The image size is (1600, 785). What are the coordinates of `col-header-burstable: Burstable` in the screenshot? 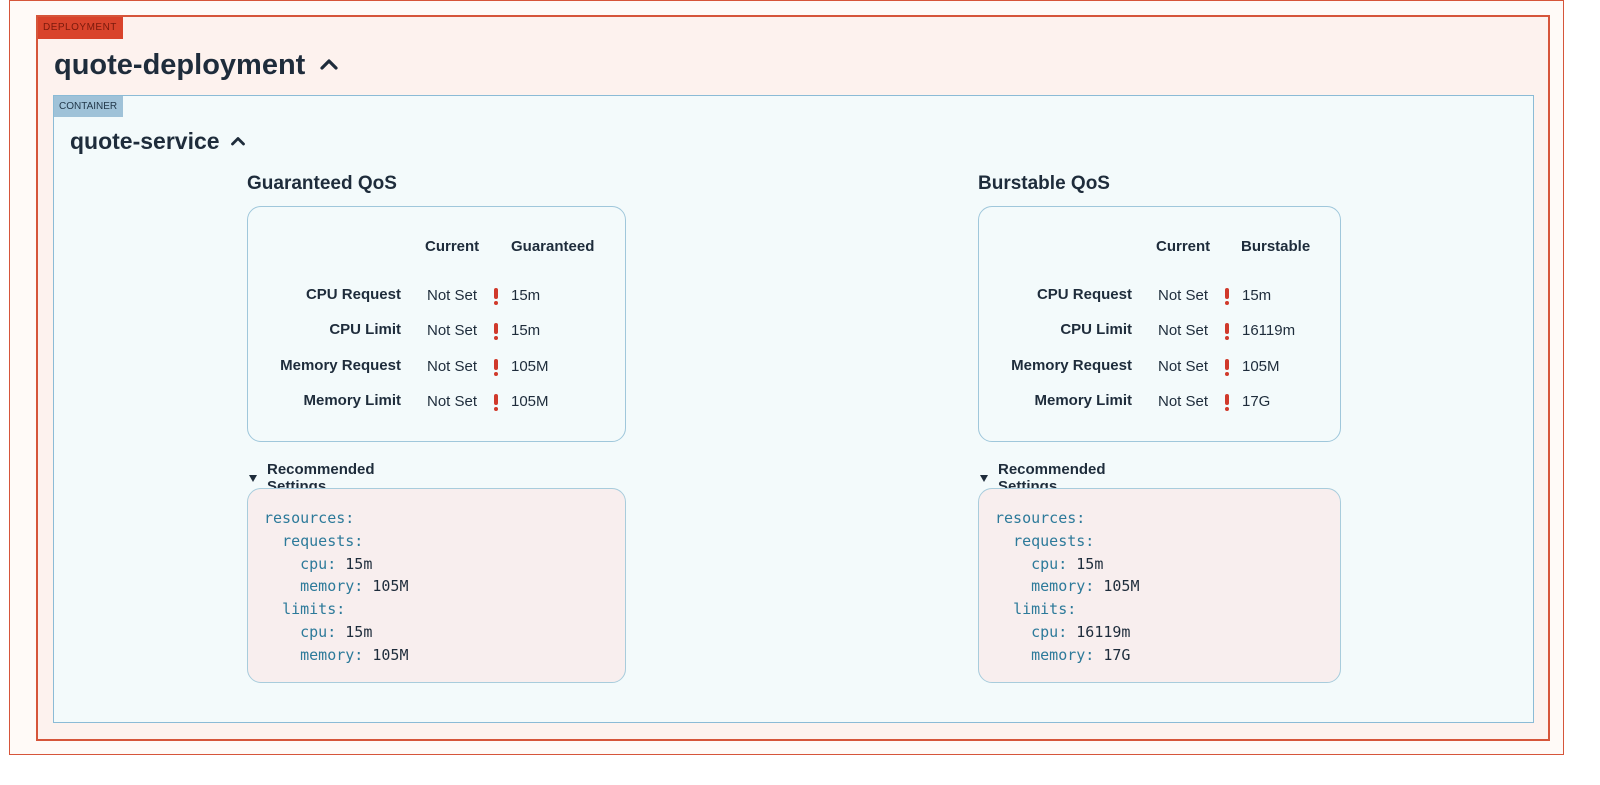 It's located at (1276, 246).